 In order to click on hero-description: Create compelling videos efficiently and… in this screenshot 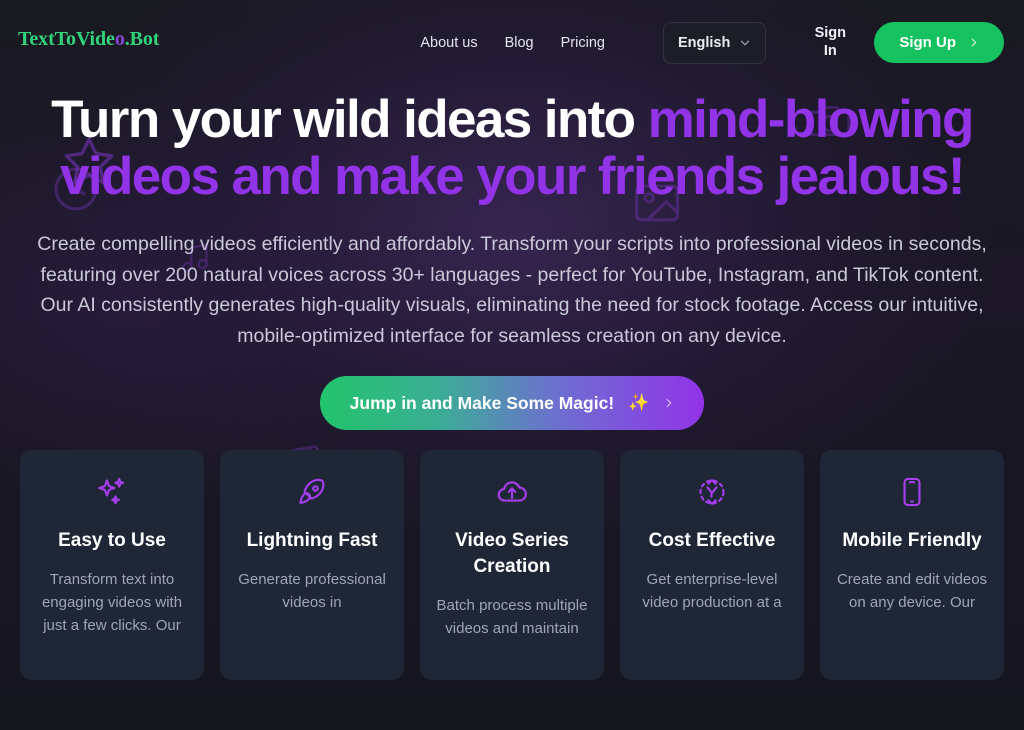, I will do `click(512, 290)`.